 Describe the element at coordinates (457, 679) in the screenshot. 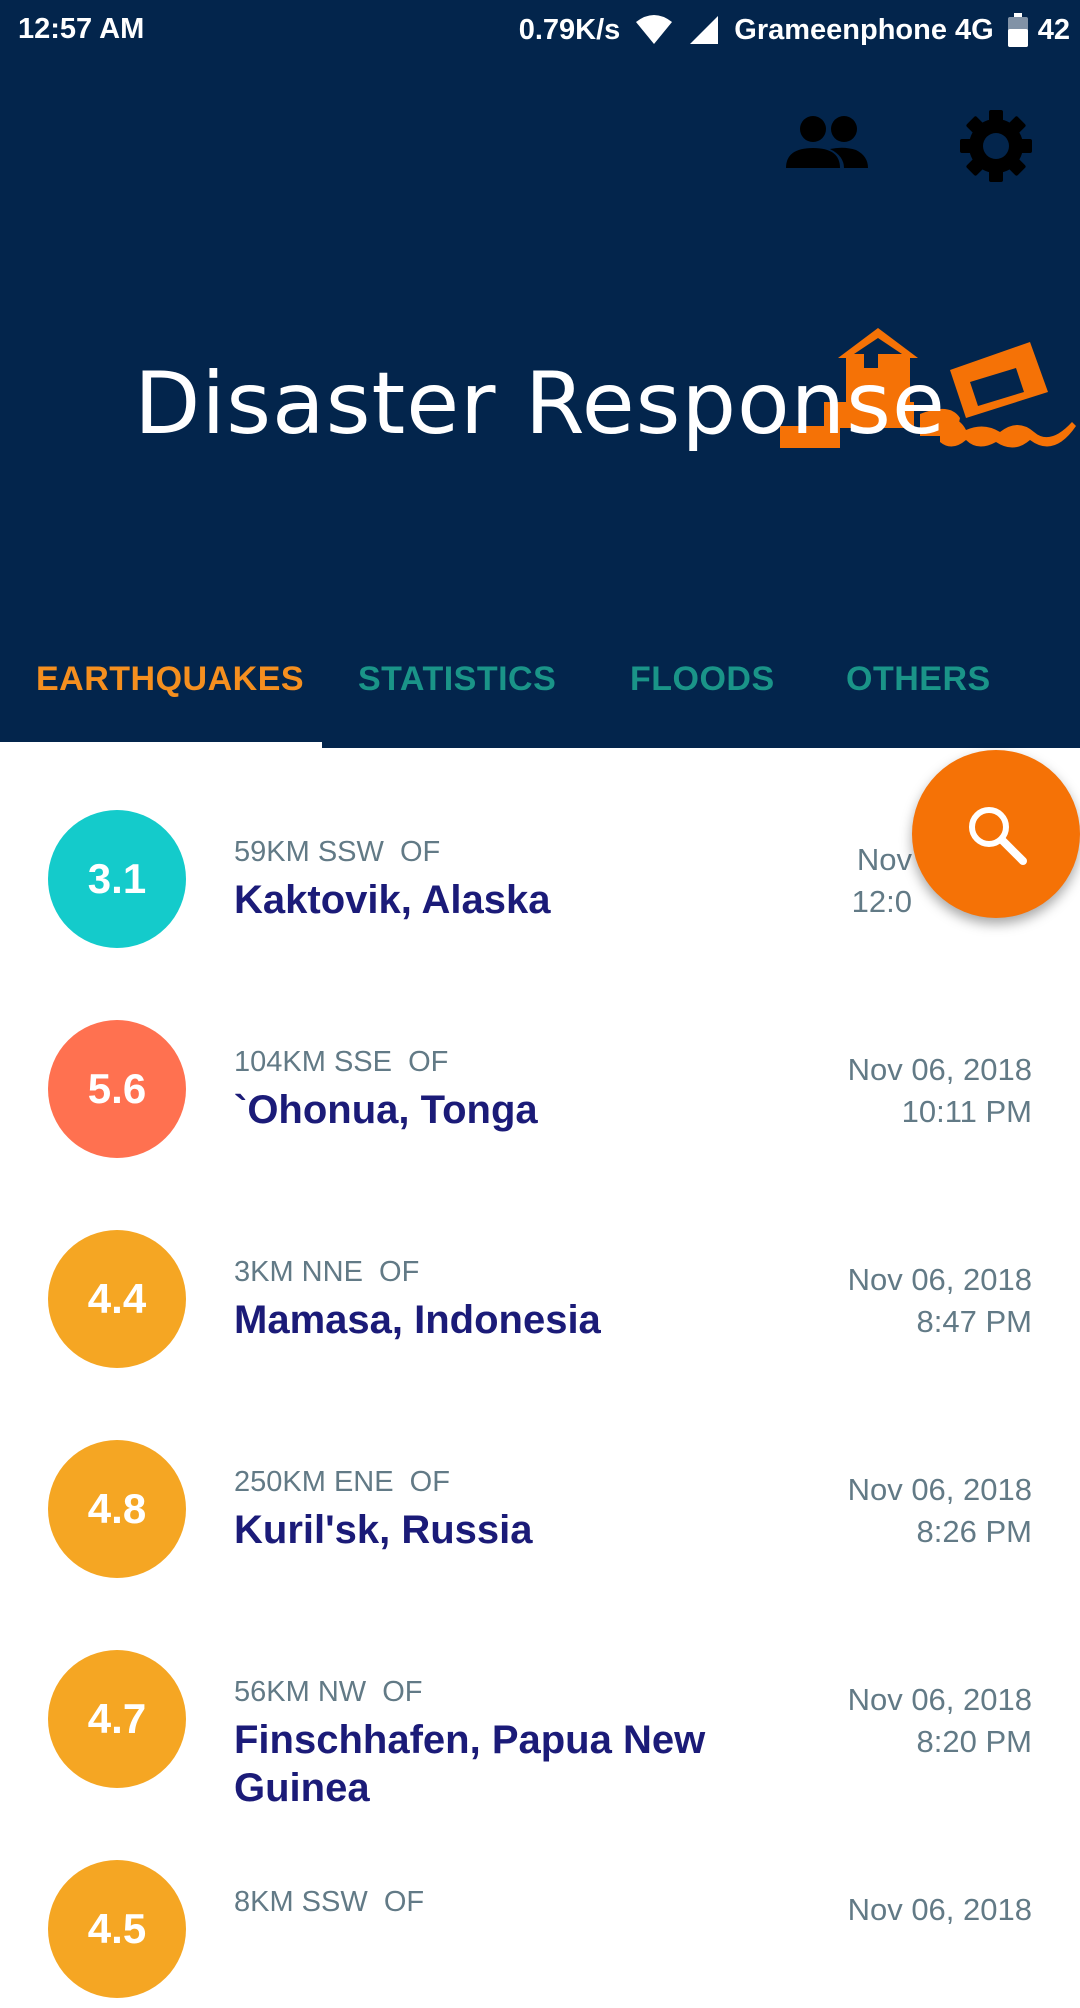

I see `tab-statistics: STATISTICS` at that location.